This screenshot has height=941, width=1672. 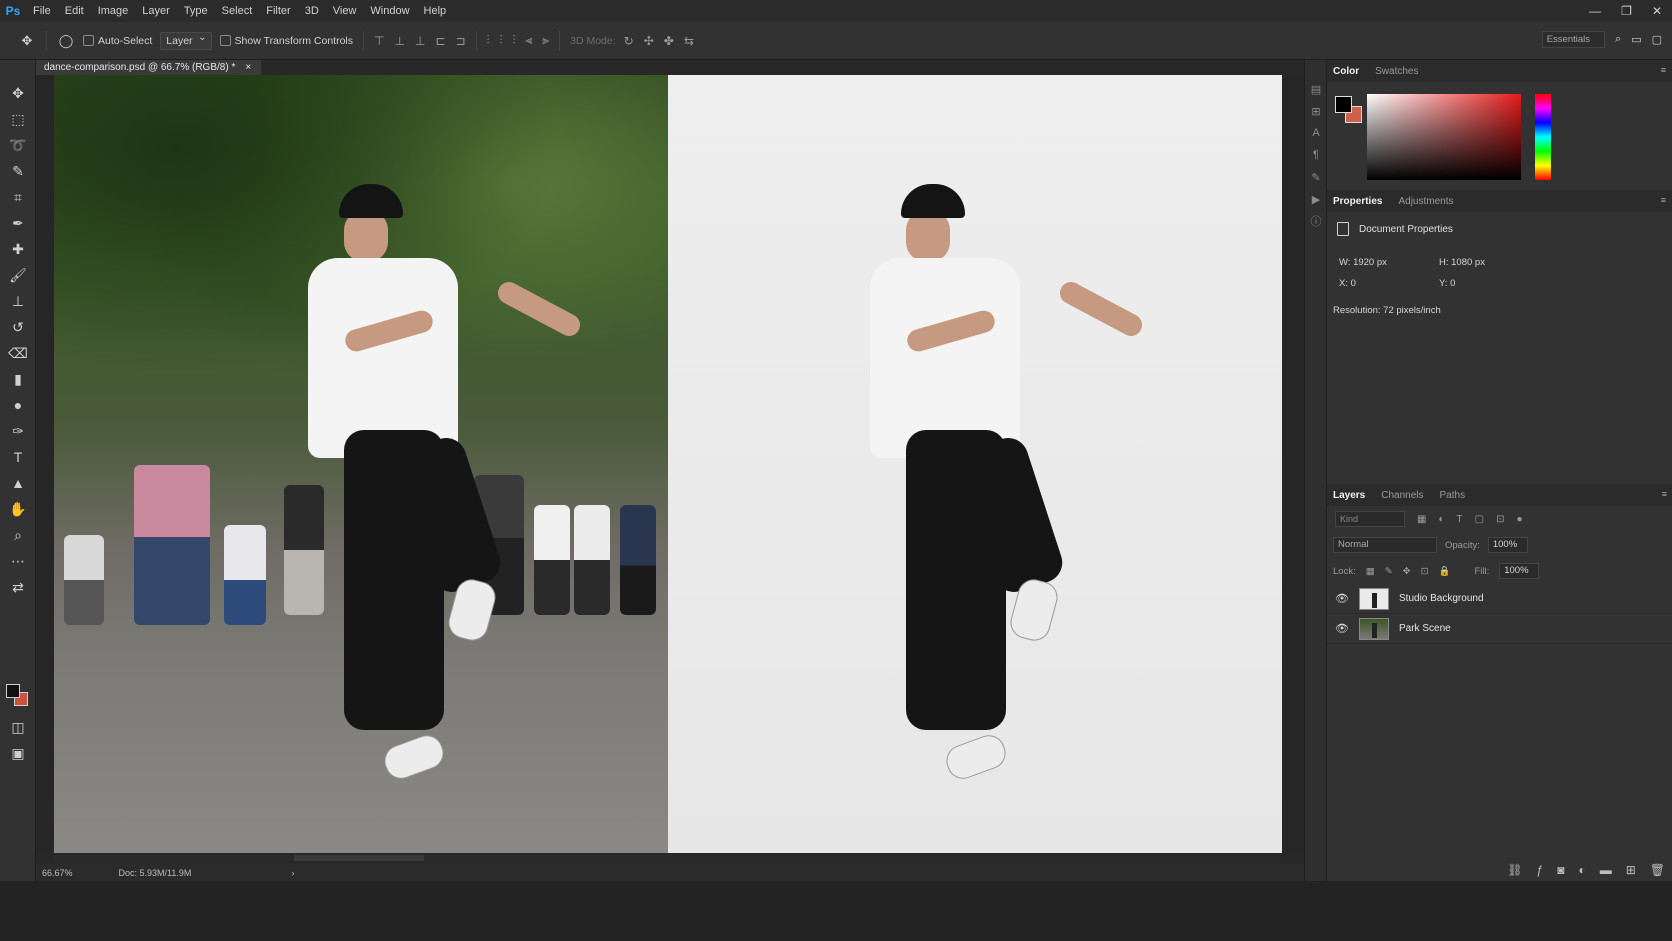 I want to click on history-brush-tool-icon: ↺, so click(x=18, y=327).